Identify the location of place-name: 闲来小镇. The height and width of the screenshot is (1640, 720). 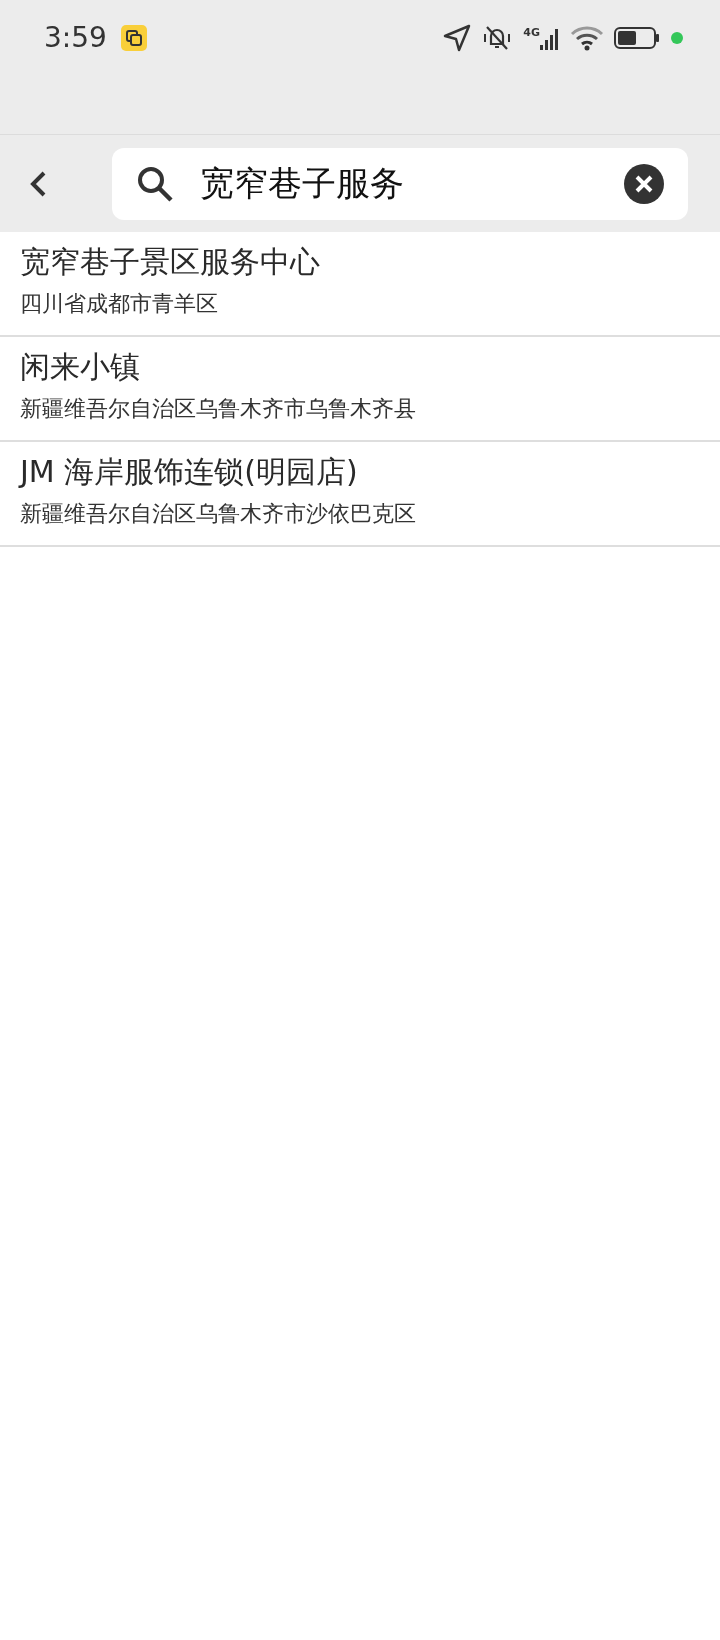
(80, 367).